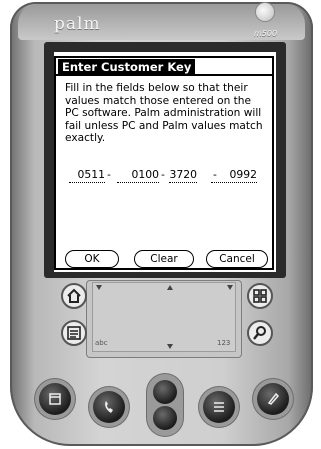  I want to click on scroll-buttons, so click(165, 405).